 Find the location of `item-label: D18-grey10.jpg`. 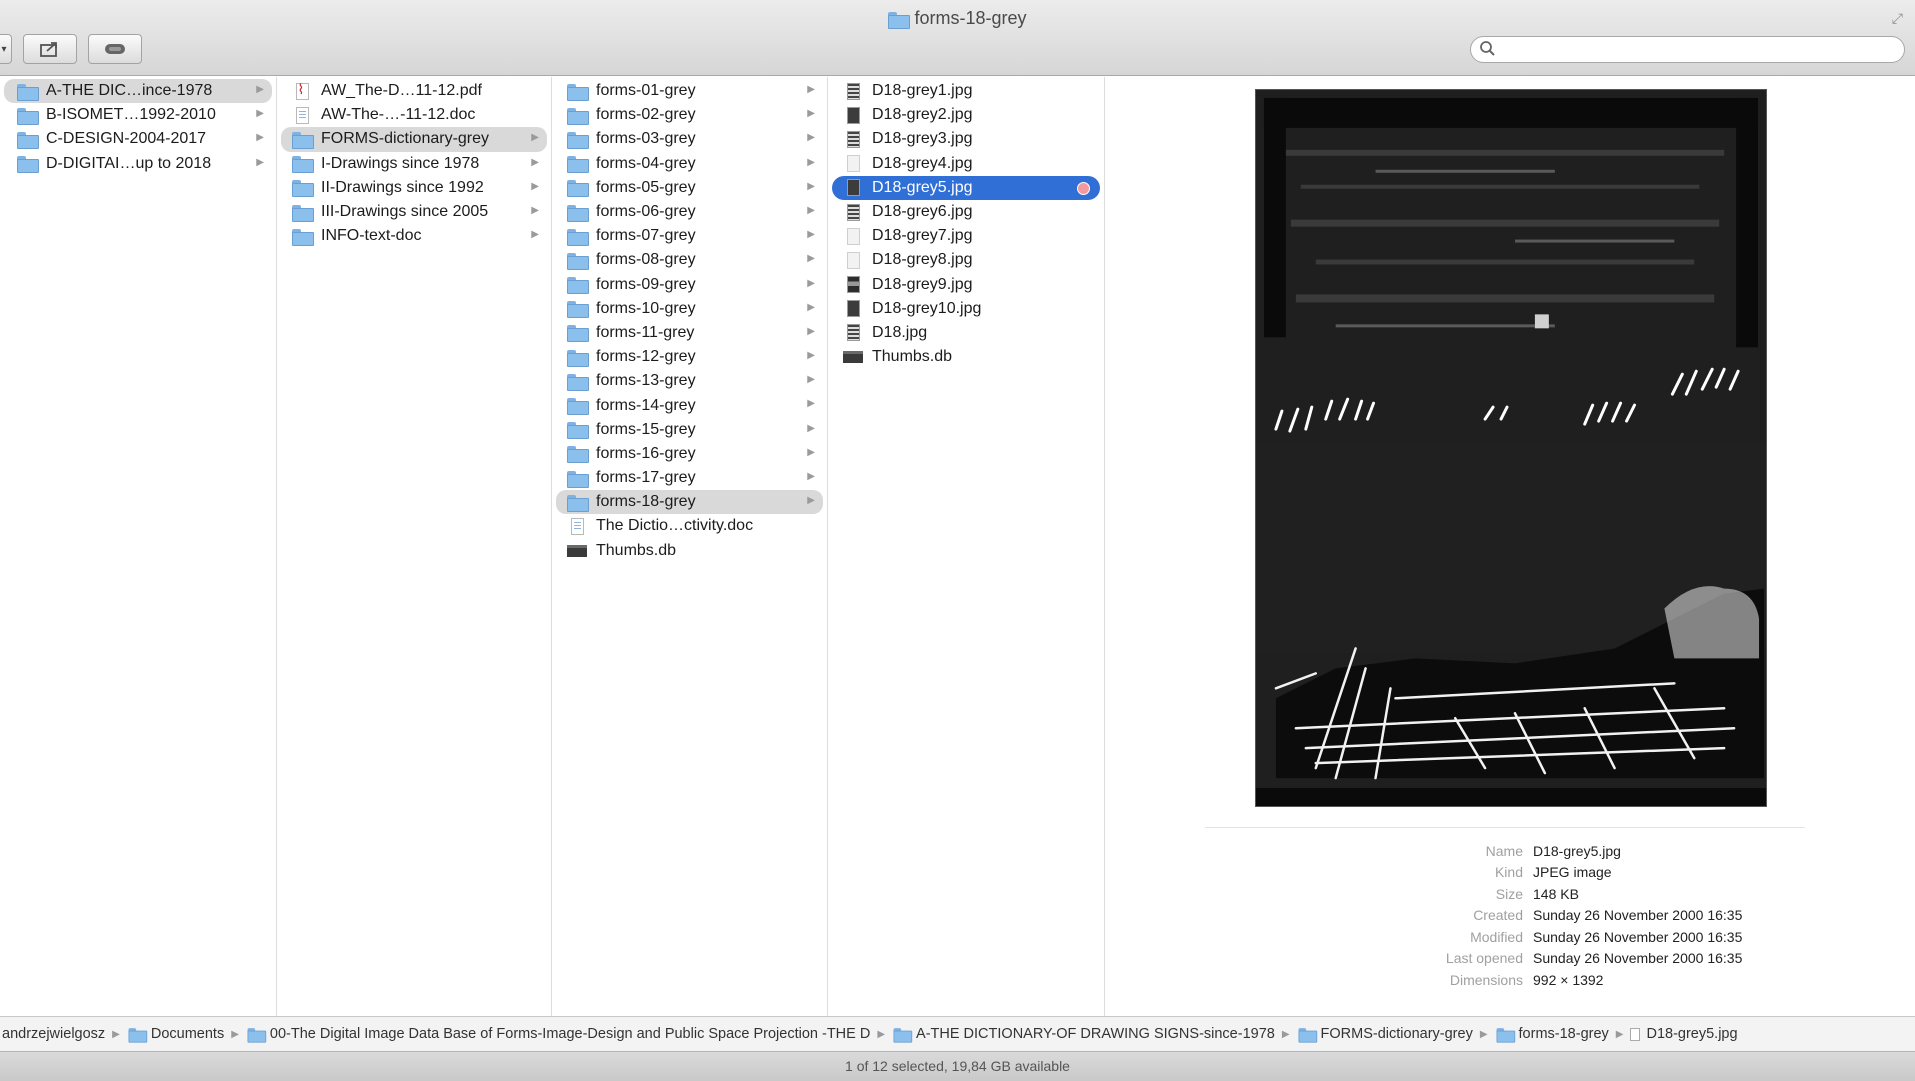

item-label: D18-grey10.jpg is located at coordinates (927, 308).